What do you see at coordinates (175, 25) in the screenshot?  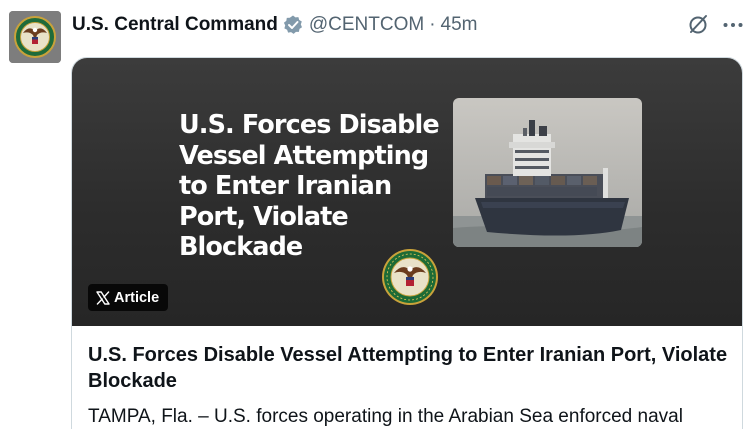 I see `author-display-name: U.S. Central Command` at bounding box center [175, 25].